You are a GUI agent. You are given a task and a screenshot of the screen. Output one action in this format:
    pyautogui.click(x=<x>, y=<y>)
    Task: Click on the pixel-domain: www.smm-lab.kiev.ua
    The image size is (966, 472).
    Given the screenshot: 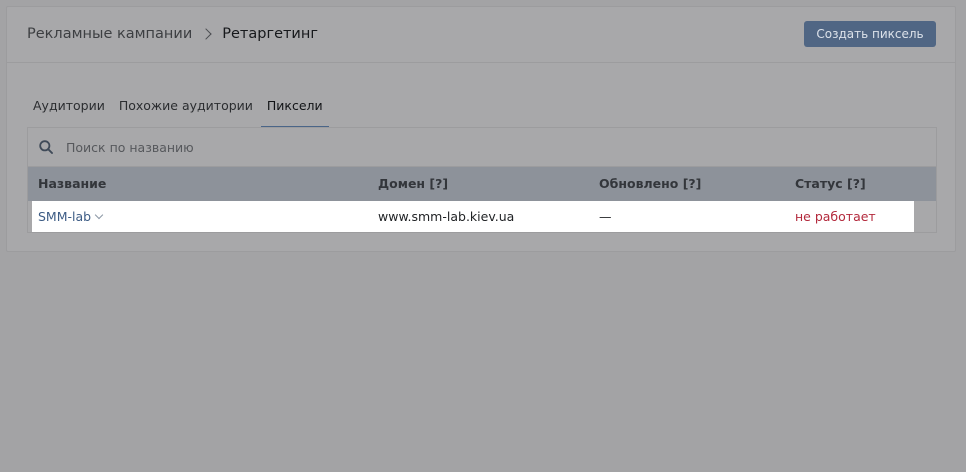 What is the action you would take?
    pyautogui.click(x=446, y=216)
    